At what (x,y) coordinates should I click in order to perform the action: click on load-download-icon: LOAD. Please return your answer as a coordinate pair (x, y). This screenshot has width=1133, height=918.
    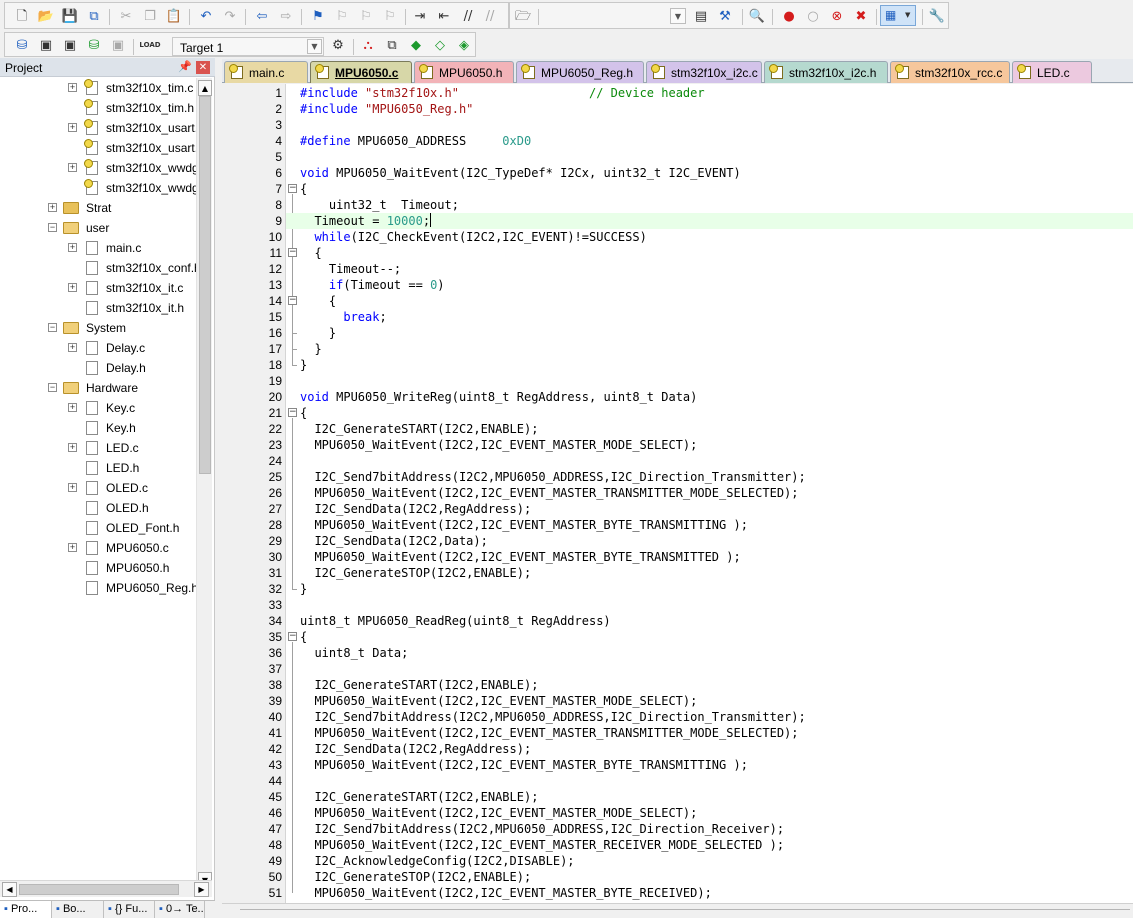
    Looking at the image, I should click on (149, 45).